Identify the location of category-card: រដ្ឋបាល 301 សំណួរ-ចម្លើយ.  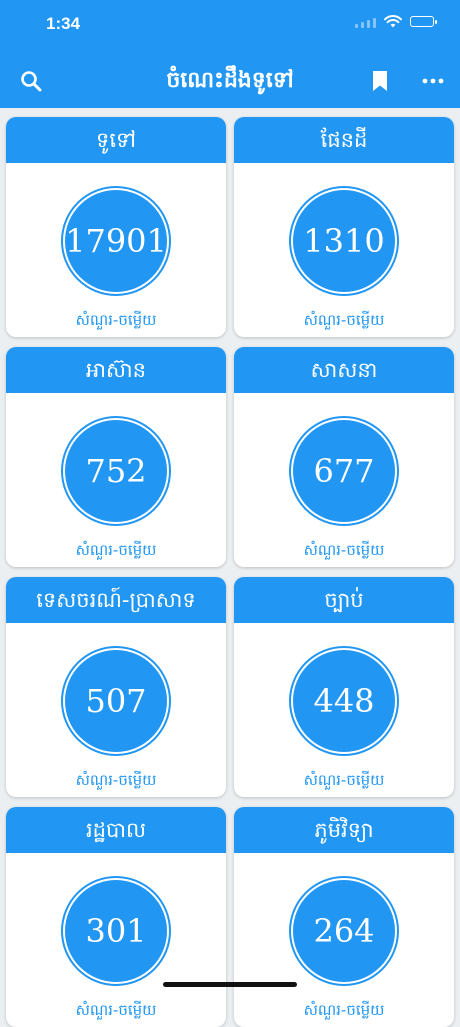
(116, 917).